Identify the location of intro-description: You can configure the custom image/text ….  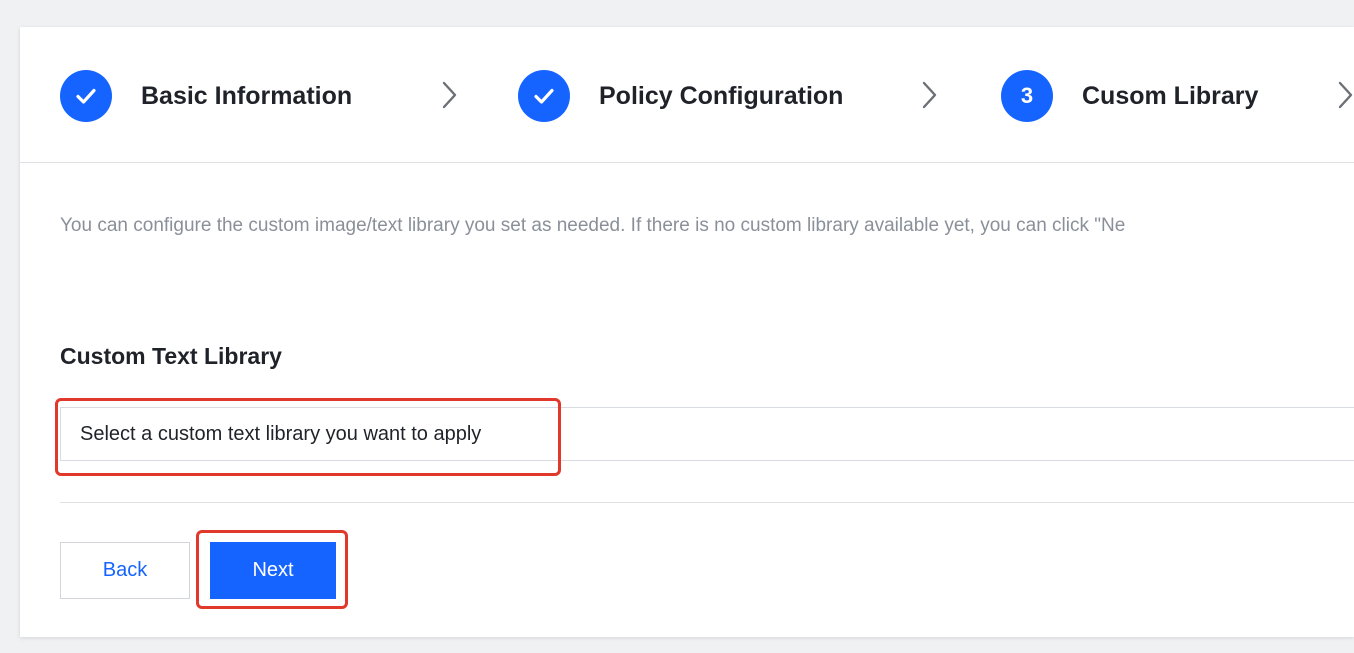
(593, 225).